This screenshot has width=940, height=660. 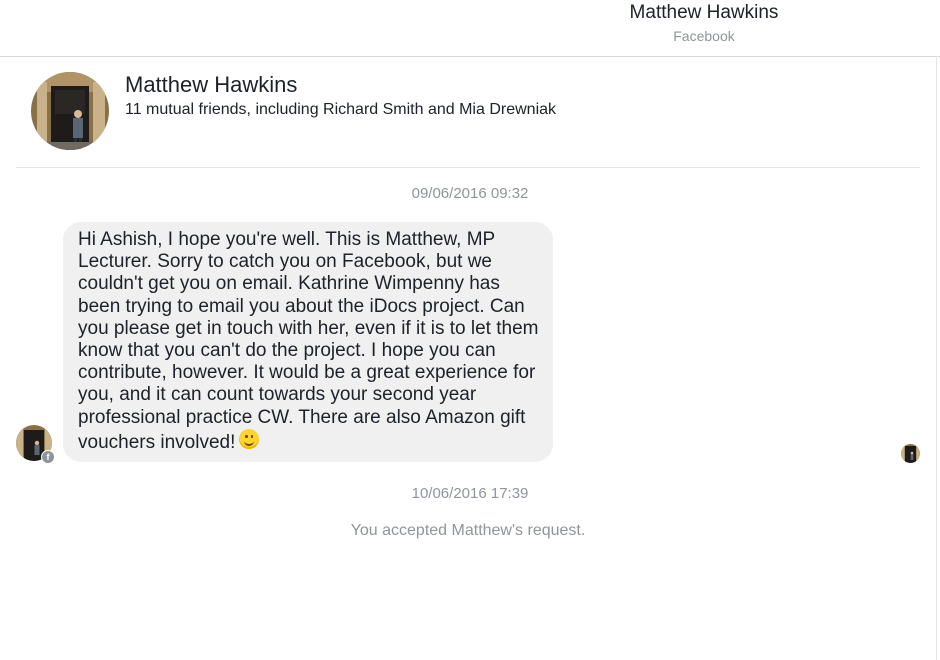 What do you see at coordinates (249, 438) in the screenshot?
I see `smile-emoji-icon` at bounding box center [249, 438].